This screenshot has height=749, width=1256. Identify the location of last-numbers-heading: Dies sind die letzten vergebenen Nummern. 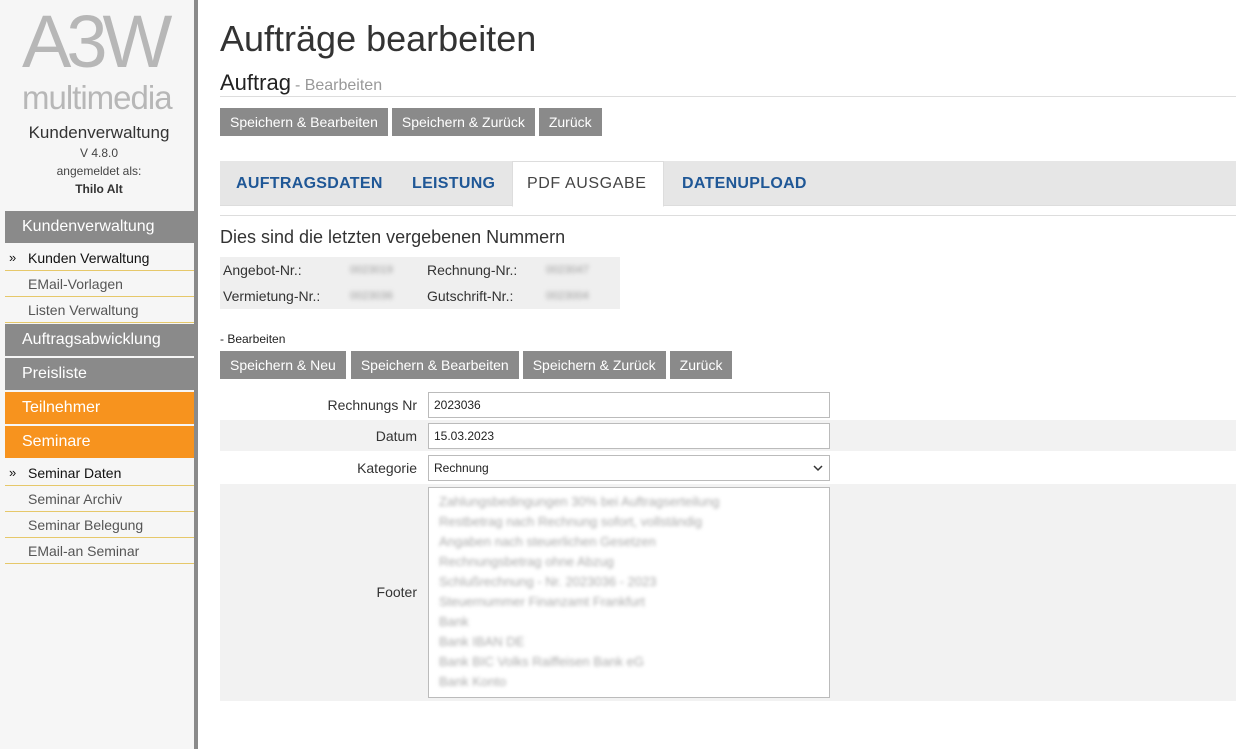
(393, 237).